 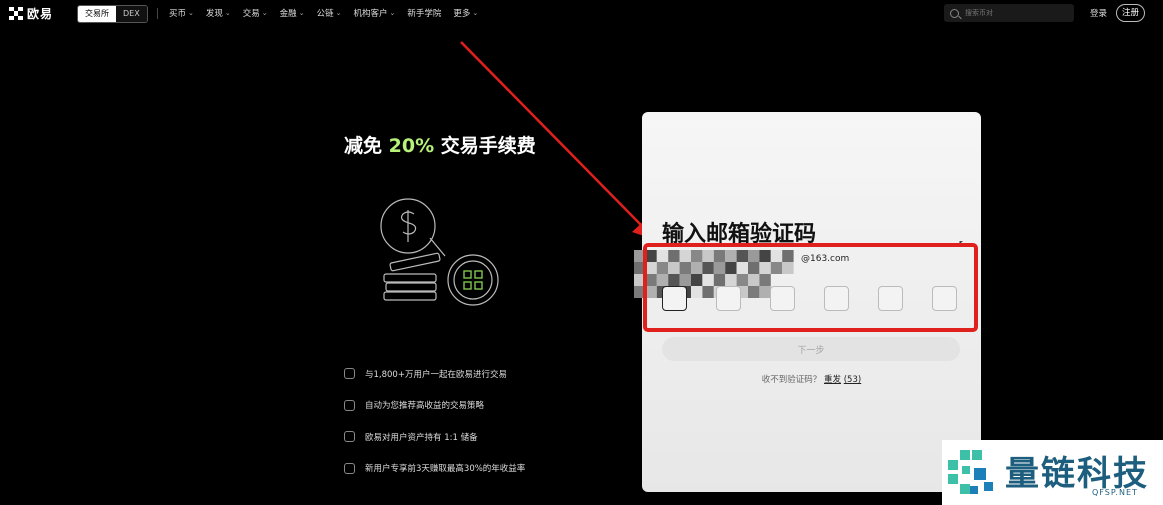 What do you see at coordinates (558, 140) in the screenshot?
I see `annotation-arrow` at bounding box center [558, 140].